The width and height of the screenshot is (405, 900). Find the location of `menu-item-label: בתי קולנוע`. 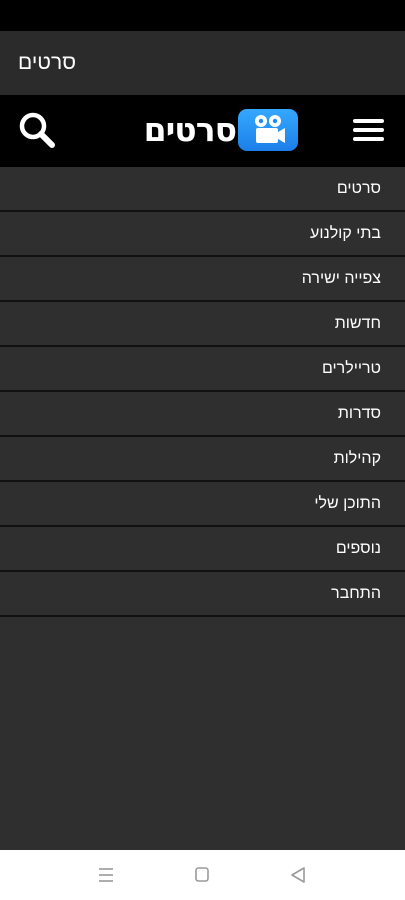

menu-item-label: בתי קולנוע is located at coordinates (345, 233).